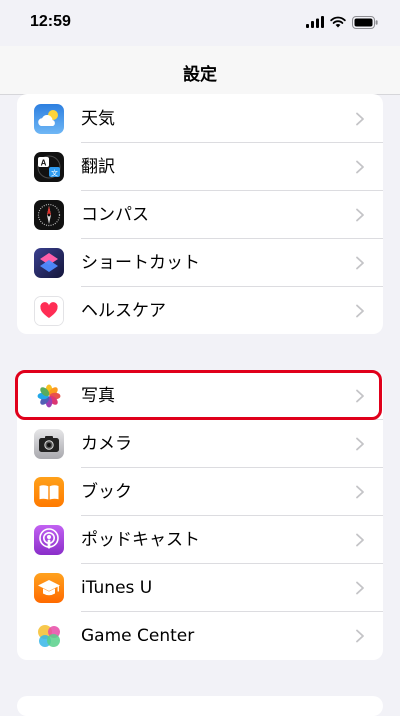 Image resolution: width=400 pixels, height=716 pixels. Describe the element at coordinates (49, 263) in the screenshot. I see `shortcuts-app-icon` at that location.